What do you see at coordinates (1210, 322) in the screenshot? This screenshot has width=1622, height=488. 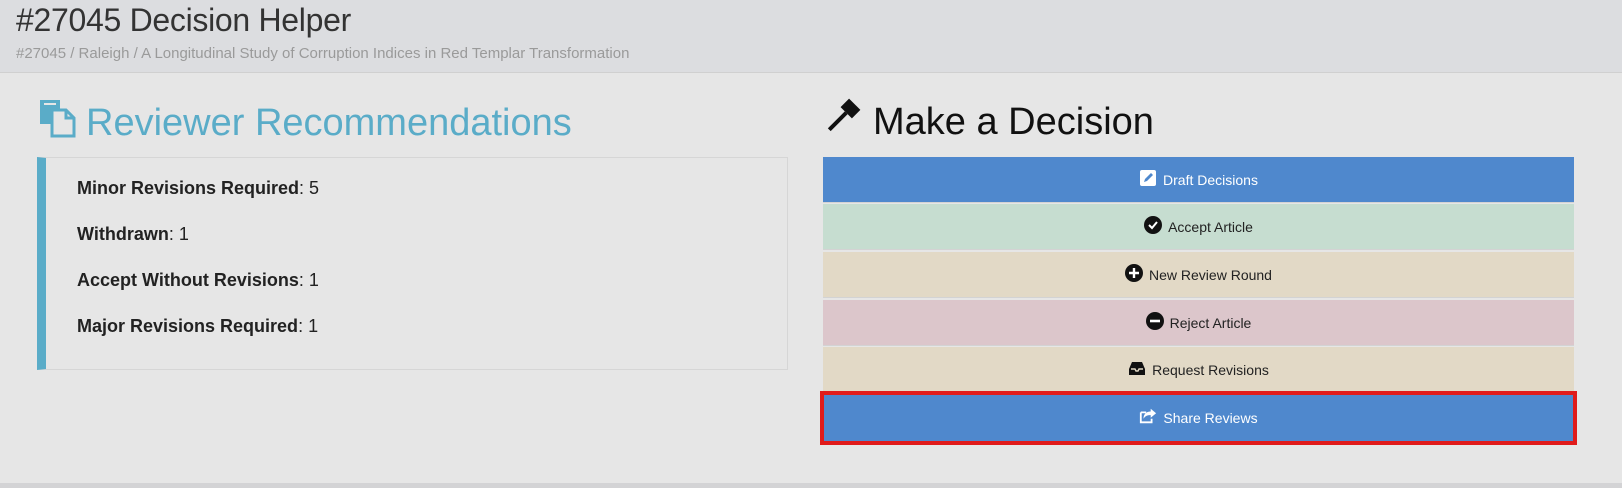 I see `reject-article-label: Reject Article` at bounding box center [1210, 322].